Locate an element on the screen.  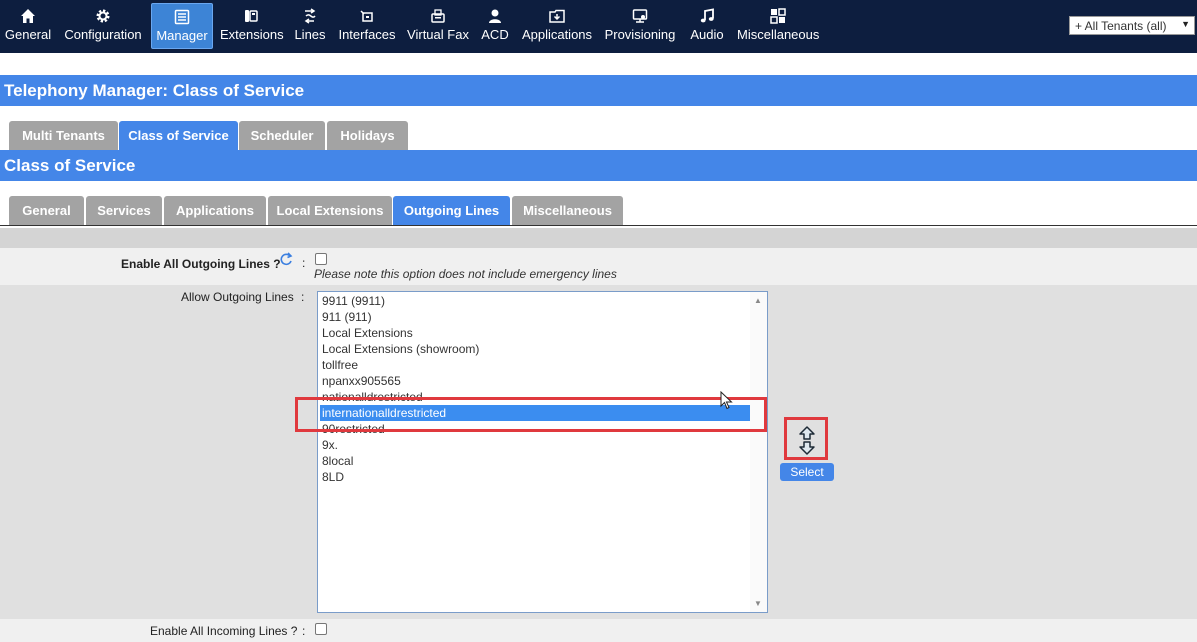
grid-icon is located at coordinates (778, 17).